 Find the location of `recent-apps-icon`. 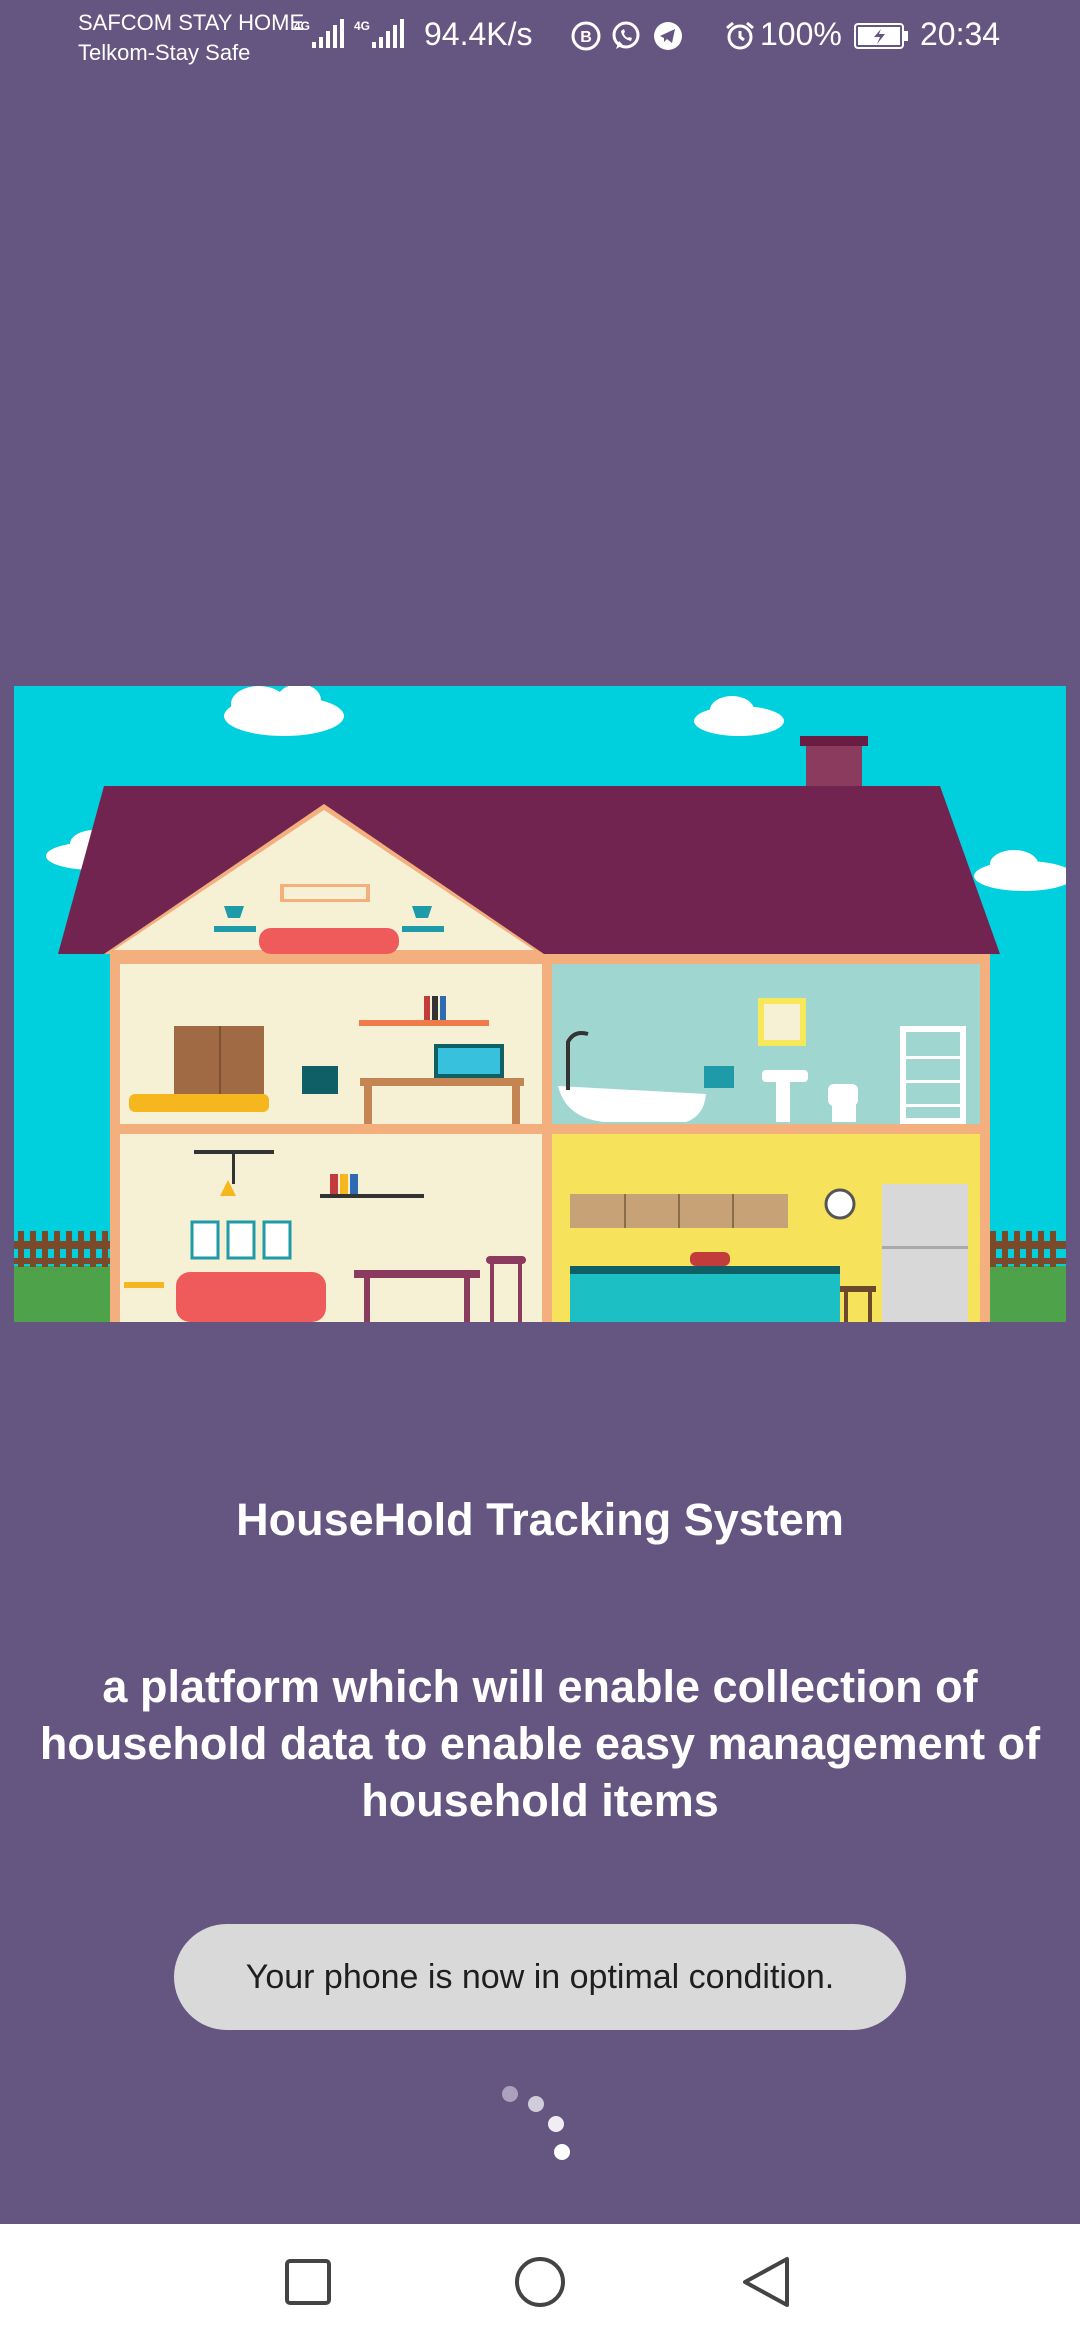

recent-apps-icon is located at coordinates (308, 2282).